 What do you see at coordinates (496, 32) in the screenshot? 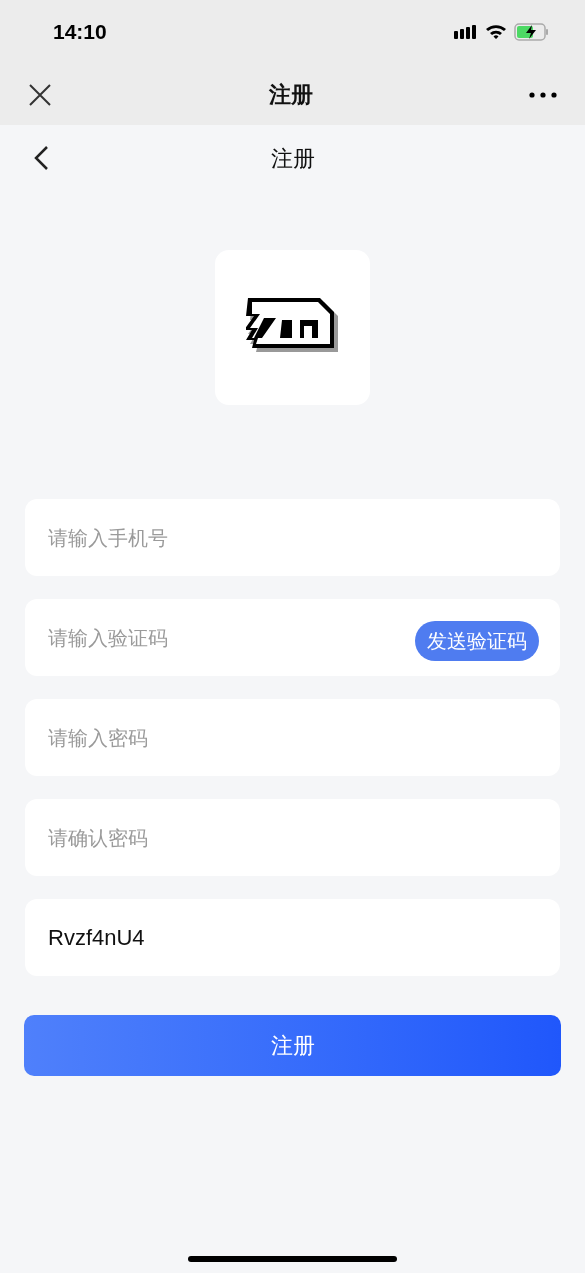
I see `wifi-icon` at bounding box center [496, 32].